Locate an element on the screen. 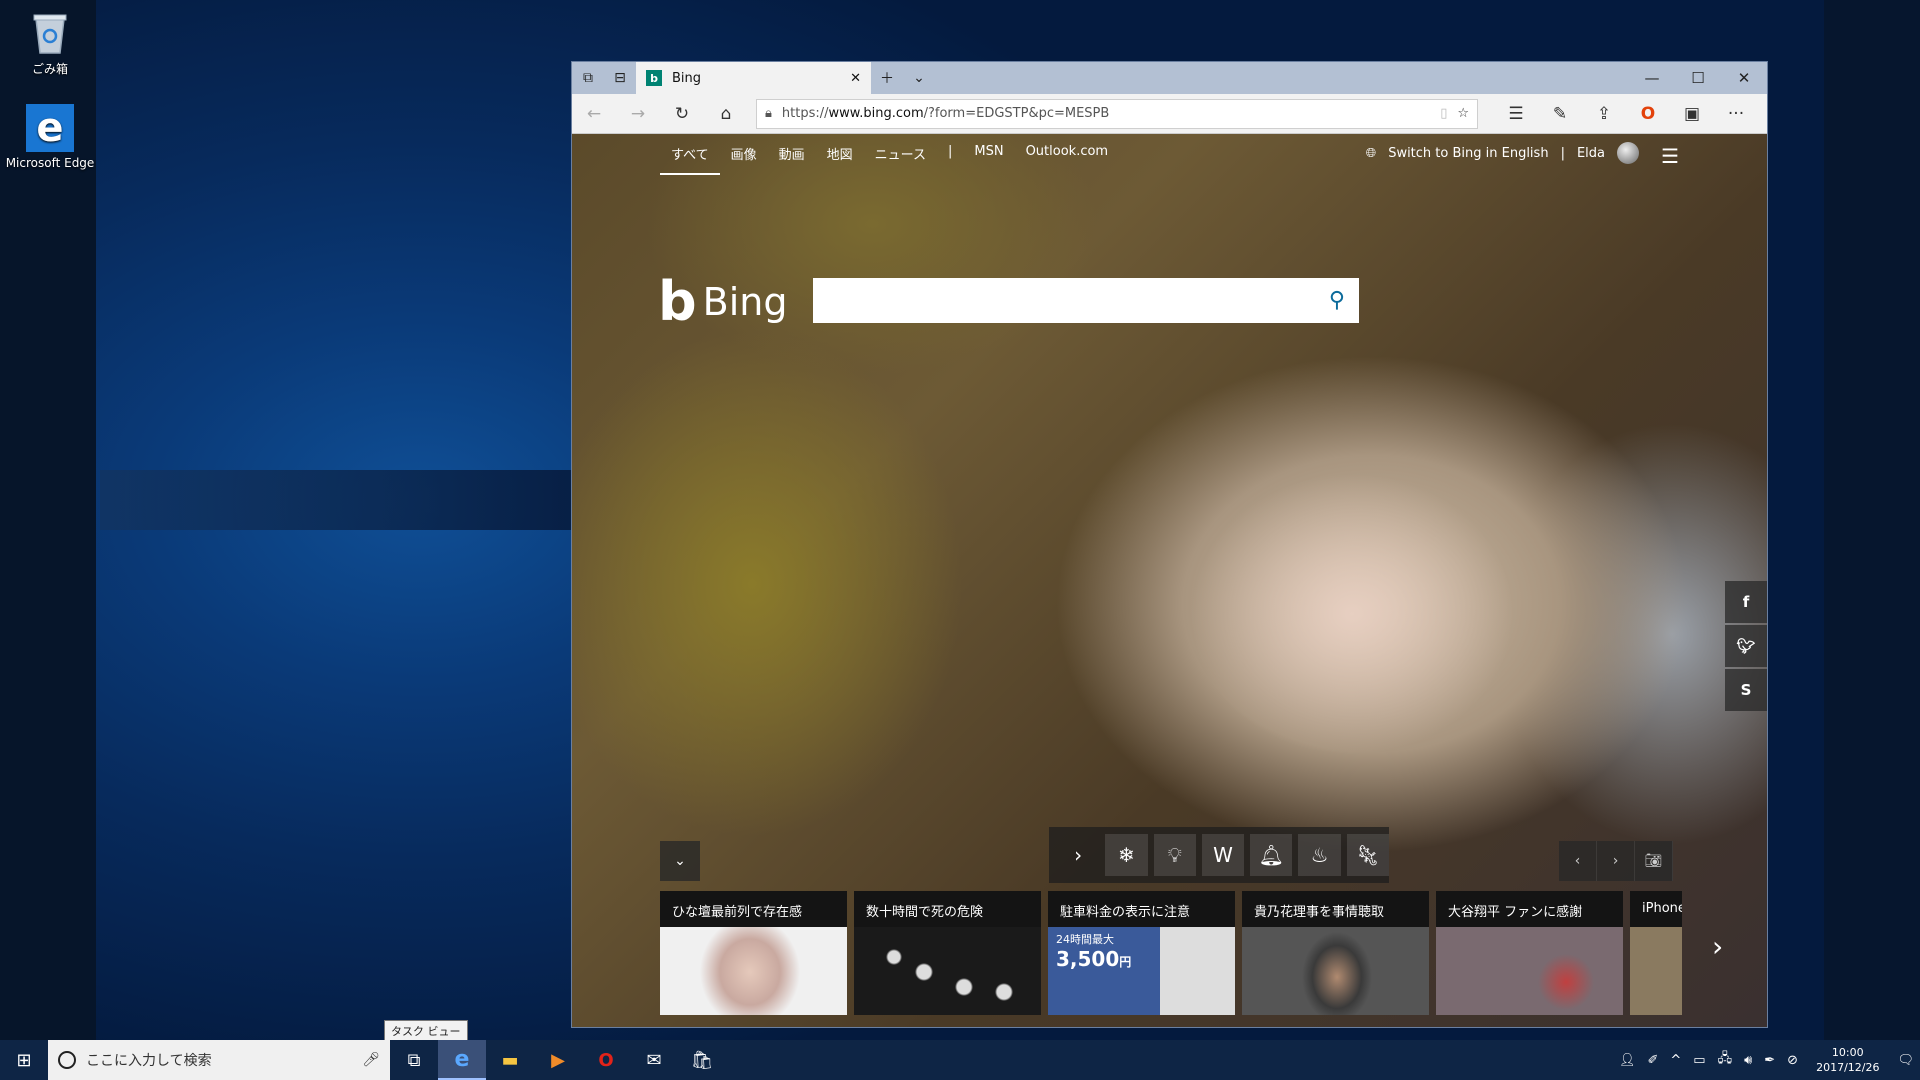  reading-view-icon: ▯ is located at coordinates (1443, 113).